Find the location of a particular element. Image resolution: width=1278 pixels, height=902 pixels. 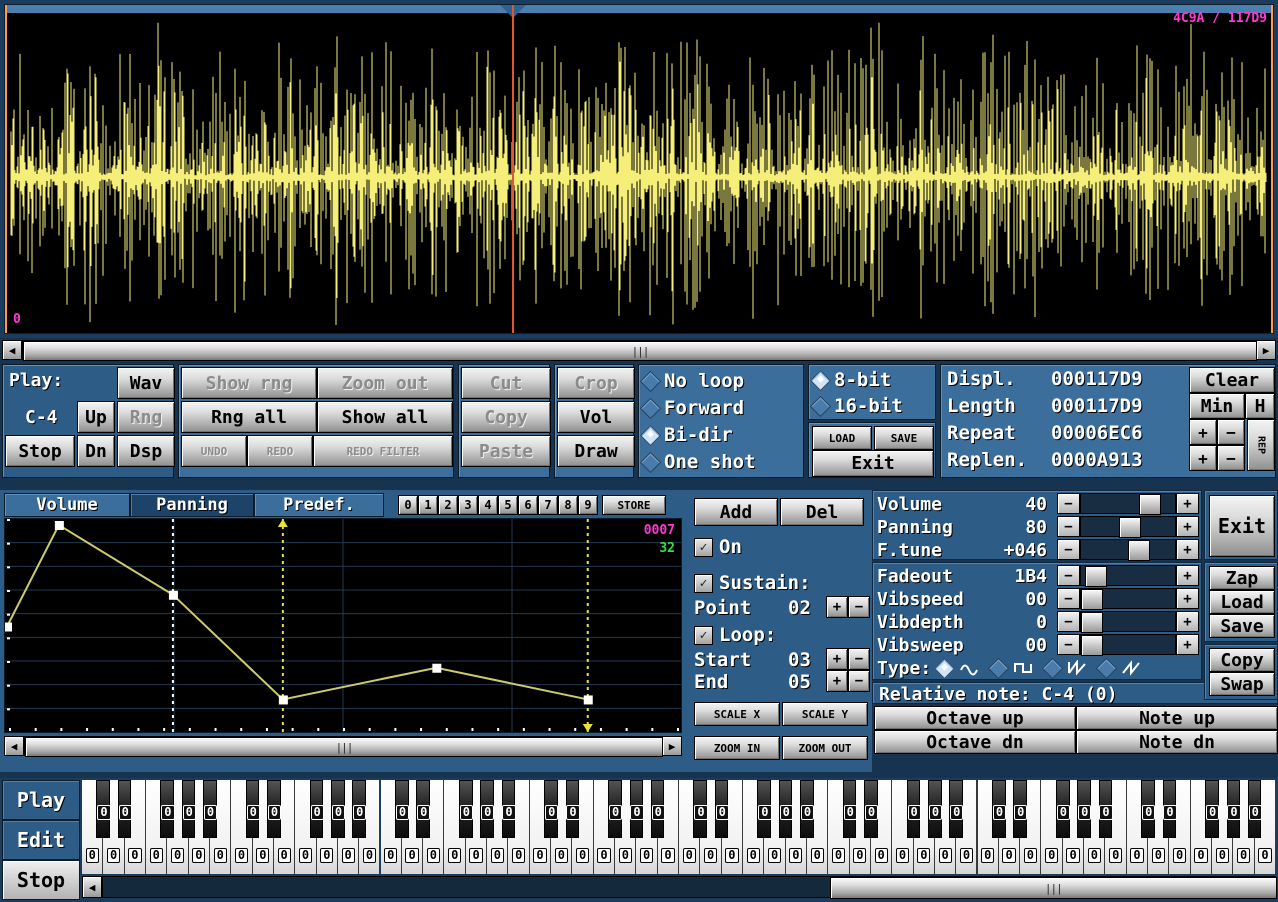

piano-stop-button: Stop is located at coordinates (41, 880).